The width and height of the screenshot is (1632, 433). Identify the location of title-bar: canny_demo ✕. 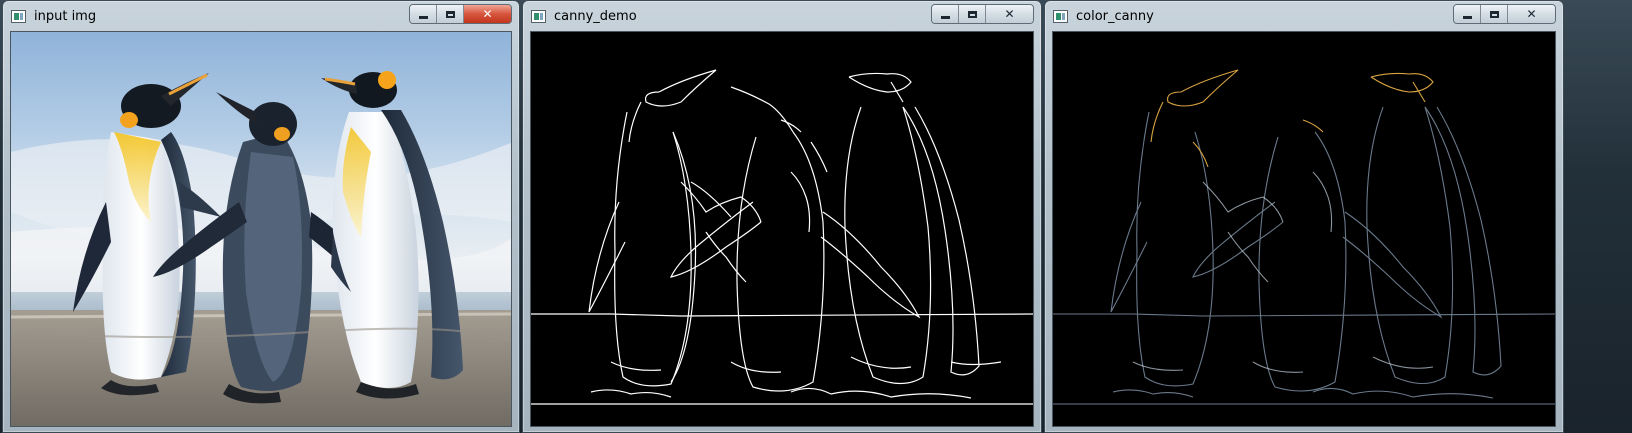
(782, 16).